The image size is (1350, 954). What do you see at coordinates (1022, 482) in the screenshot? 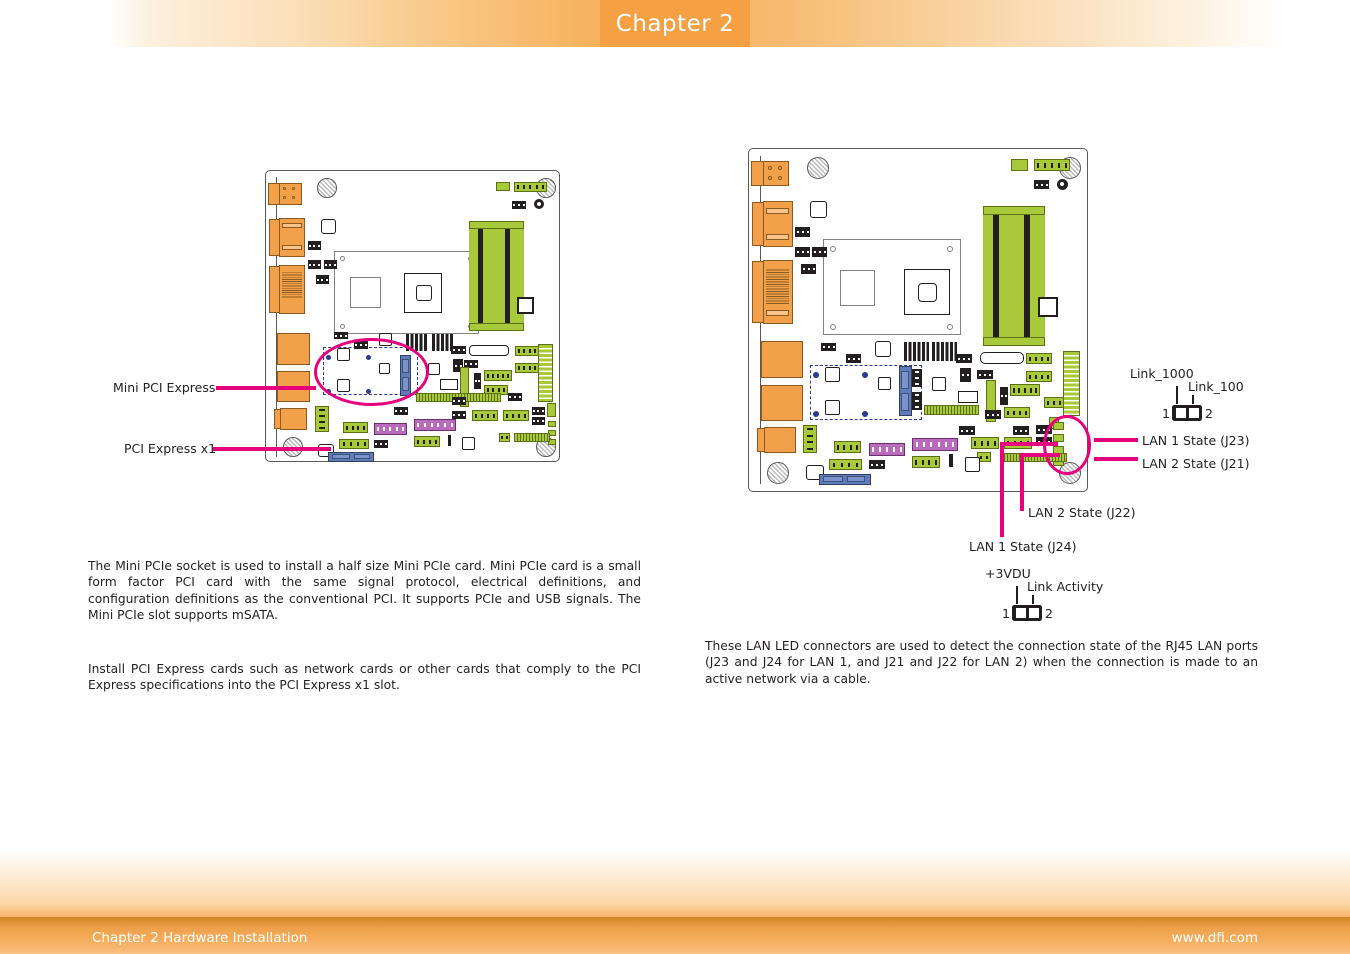
I see `callout-line-lan2-j22-v` at bounding box center [1022, 482].